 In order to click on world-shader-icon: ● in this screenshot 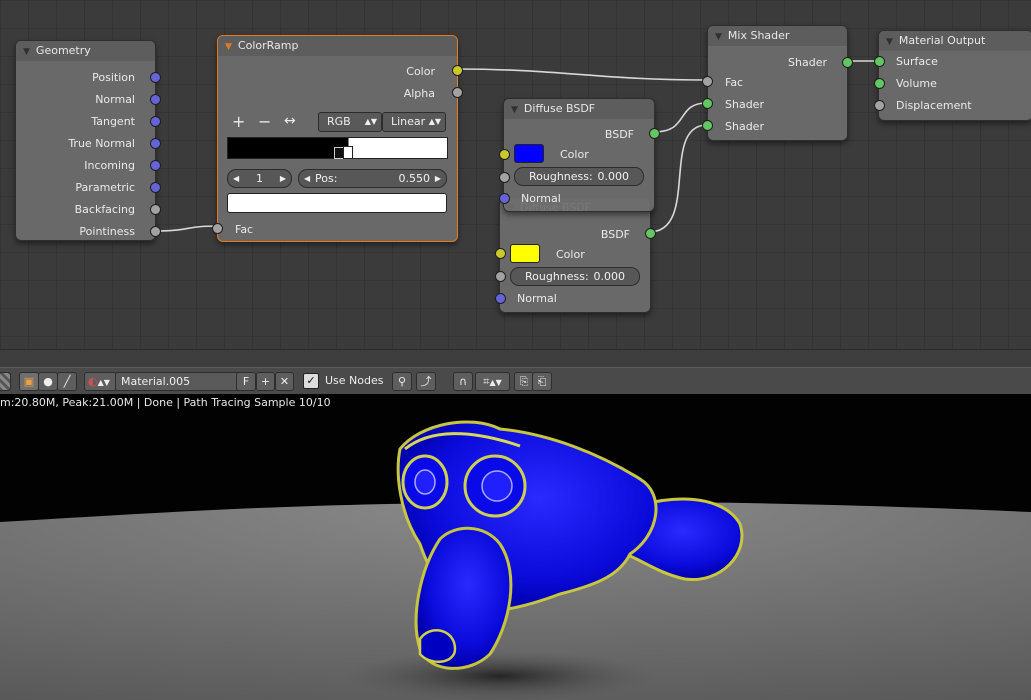, I will do `click(48, 381)`.